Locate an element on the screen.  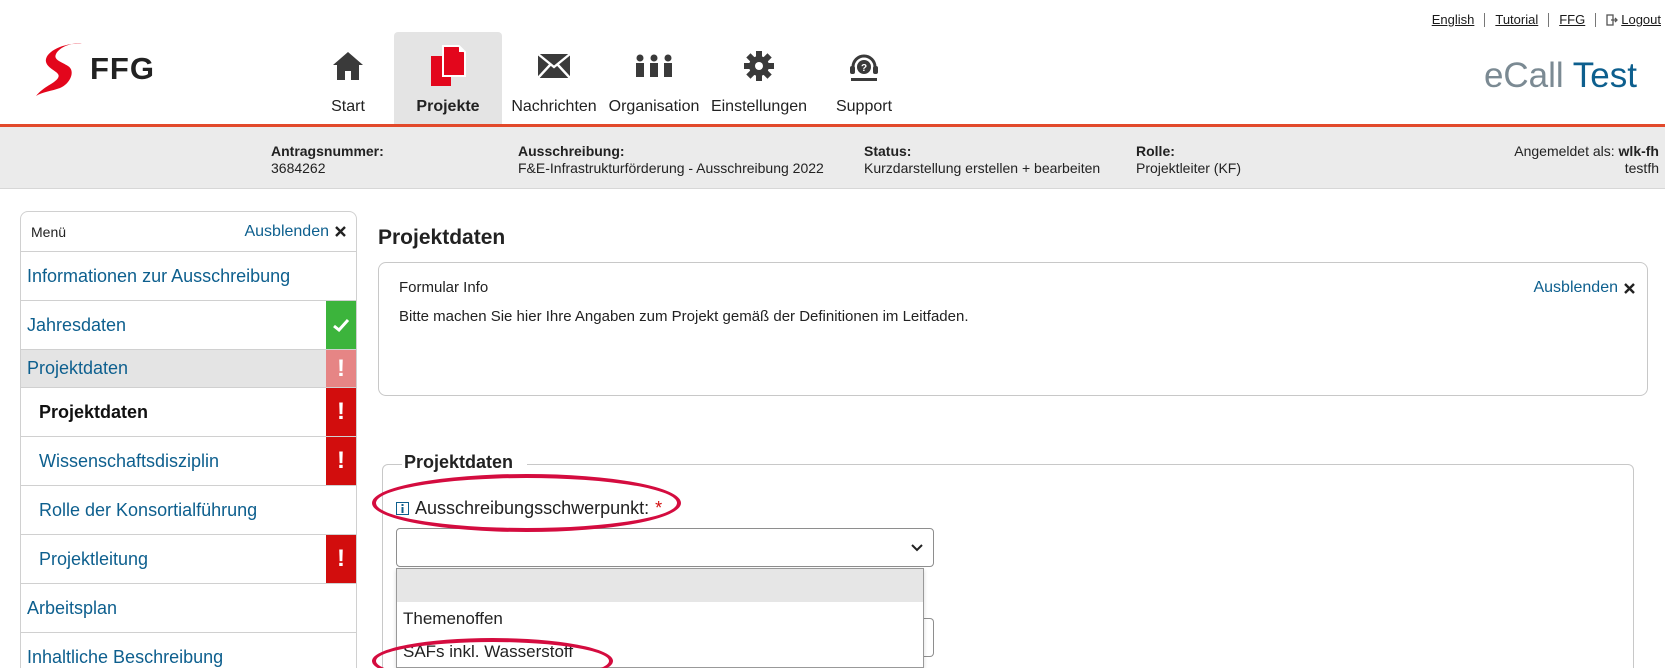
rolle-block: Rolle: Projektleiter (KF) is located at coordinates (1188, 160).